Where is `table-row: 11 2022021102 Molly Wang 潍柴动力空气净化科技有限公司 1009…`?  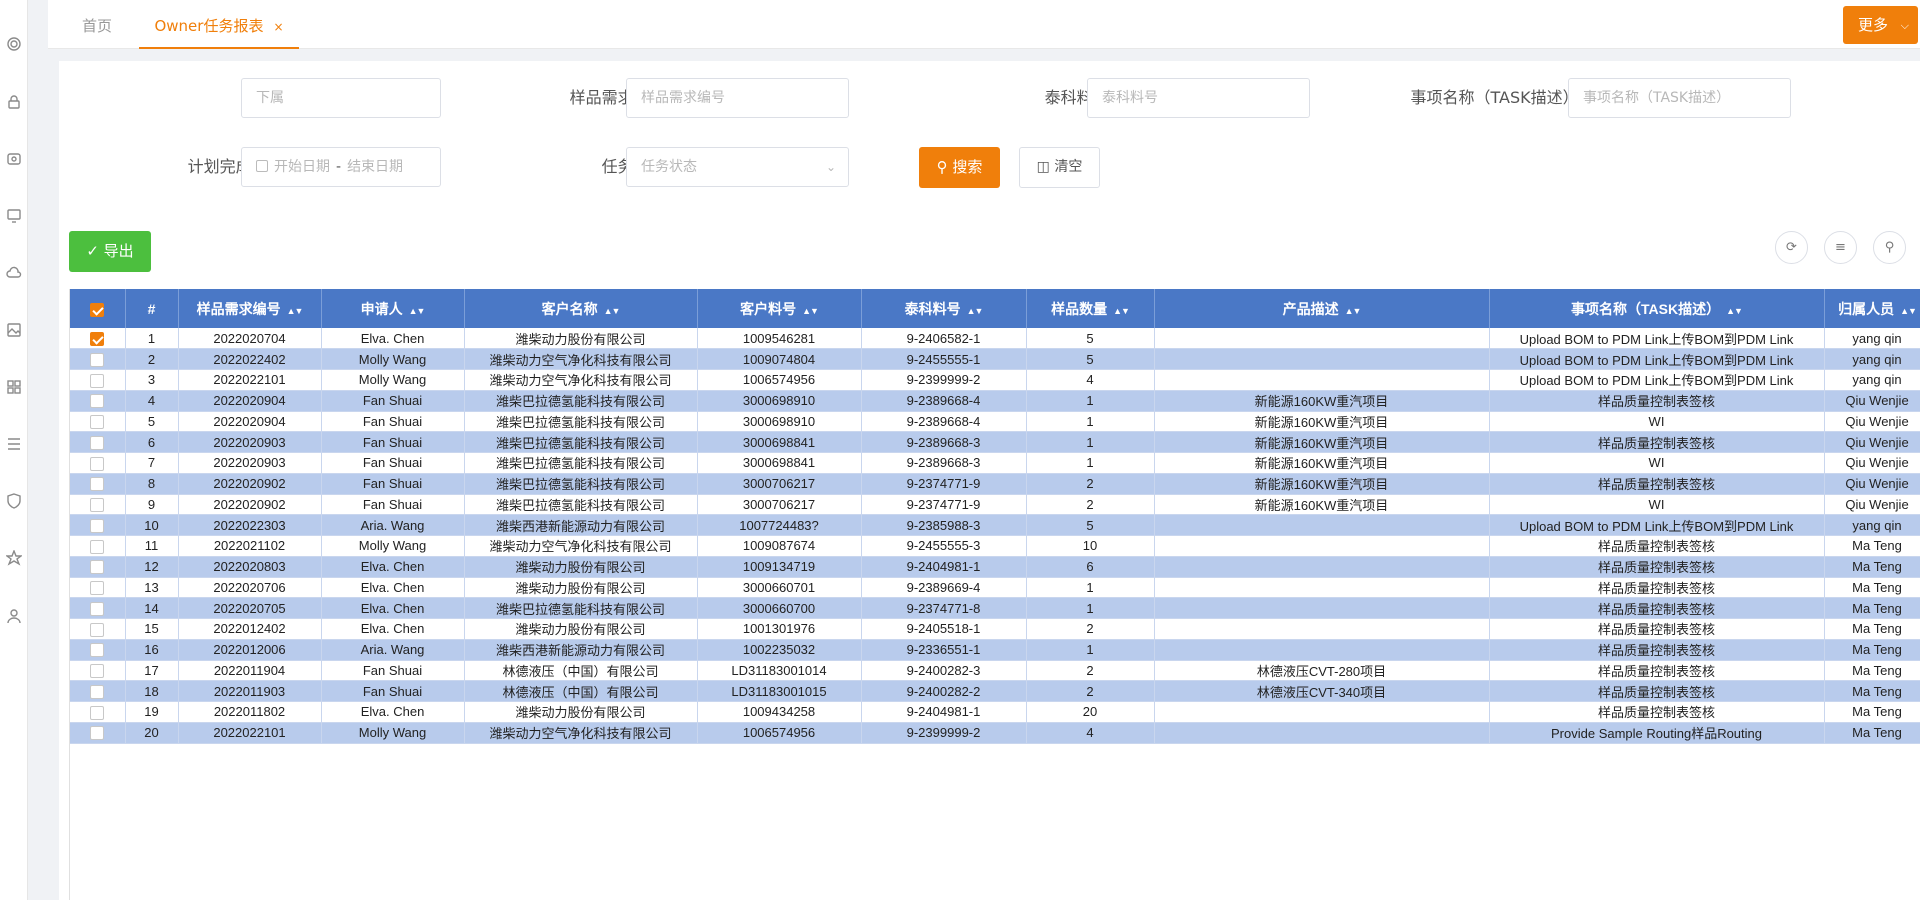
table-row: 11 2022021102 Molly Wang 潍柴动力空气净化科技有限公司 1009… is located at coordinates (995, 546).